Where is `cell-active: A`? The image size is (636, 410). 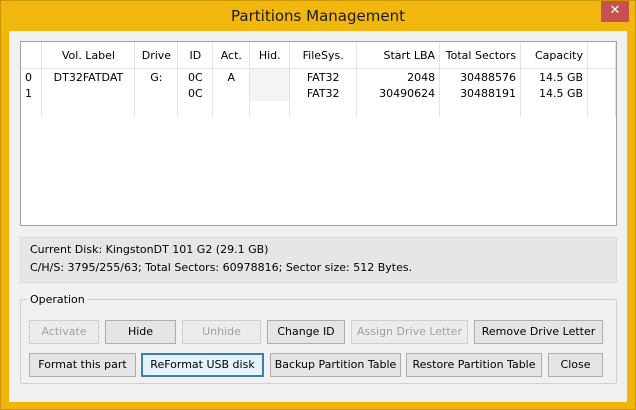
cell-active: A is located at coordinates (231, 76).